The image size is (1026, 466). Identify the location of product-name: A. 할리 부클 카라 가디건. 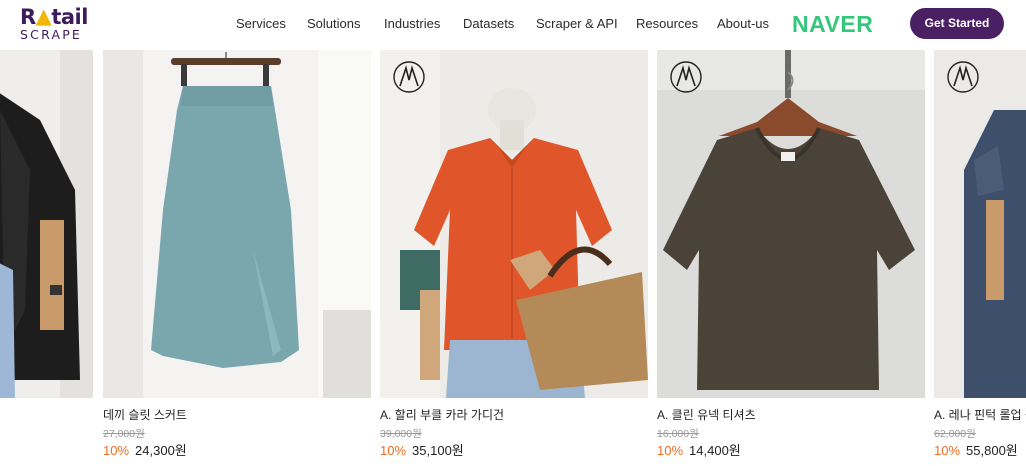
(514, 415).